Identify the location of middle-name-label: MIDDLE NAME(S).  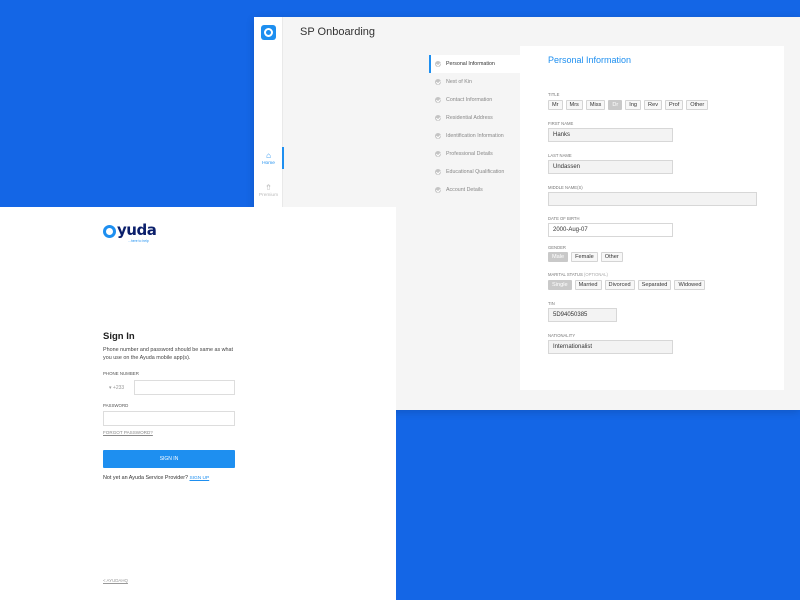
(565, 187).